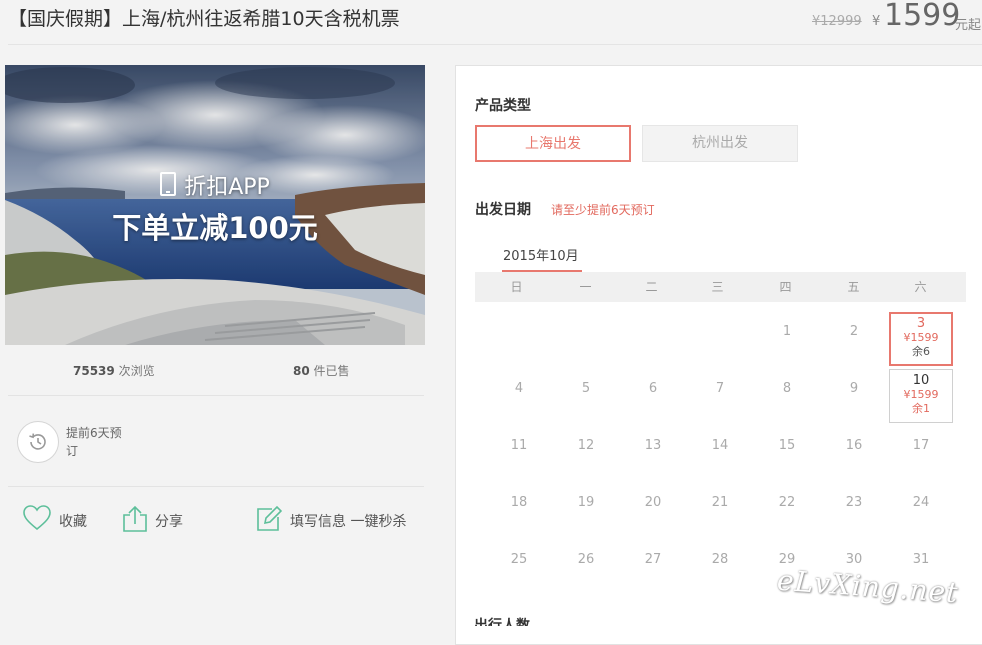  I want to click on calendar-day: 11, so click(519, 453).